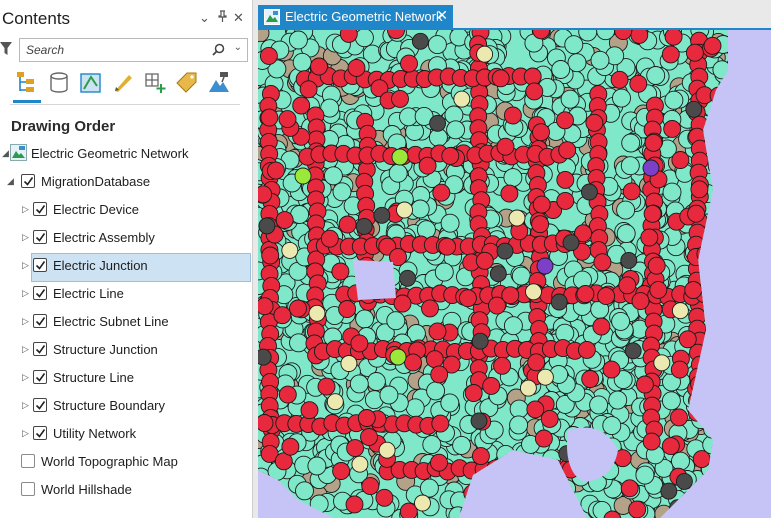 This screenshot has height=518, width=771. I want to click on list-by-drawing-order-icon, so click(28, 84).